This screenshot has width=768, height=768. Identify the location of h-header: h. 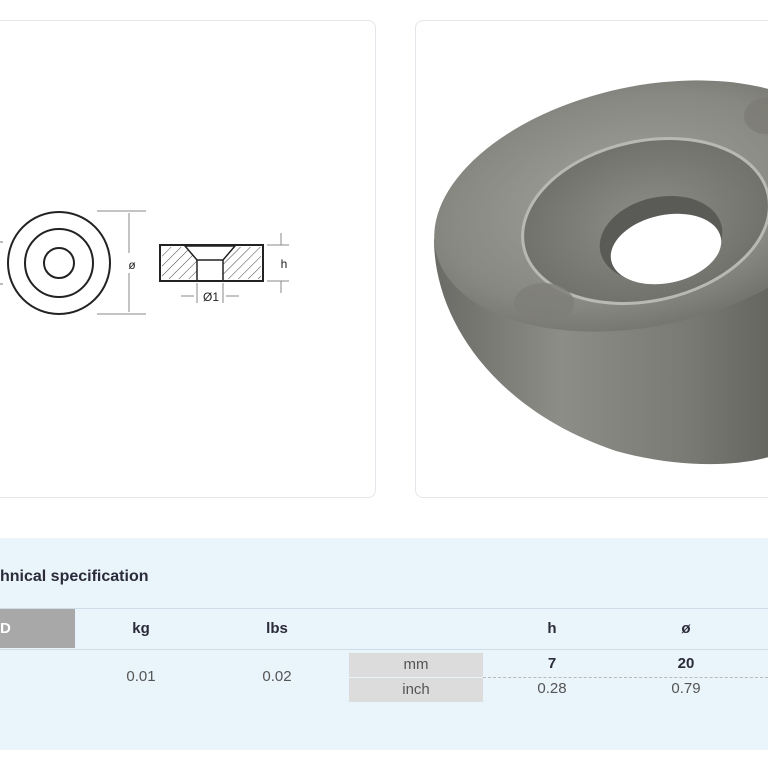
(552, 628).